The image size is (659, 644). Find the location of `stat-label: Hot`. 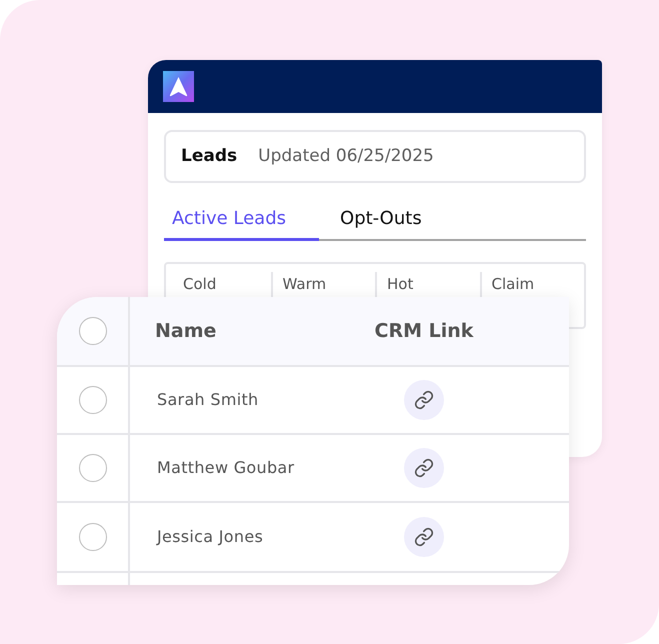

stat-label: Hot is located at coordinates (400, 284).